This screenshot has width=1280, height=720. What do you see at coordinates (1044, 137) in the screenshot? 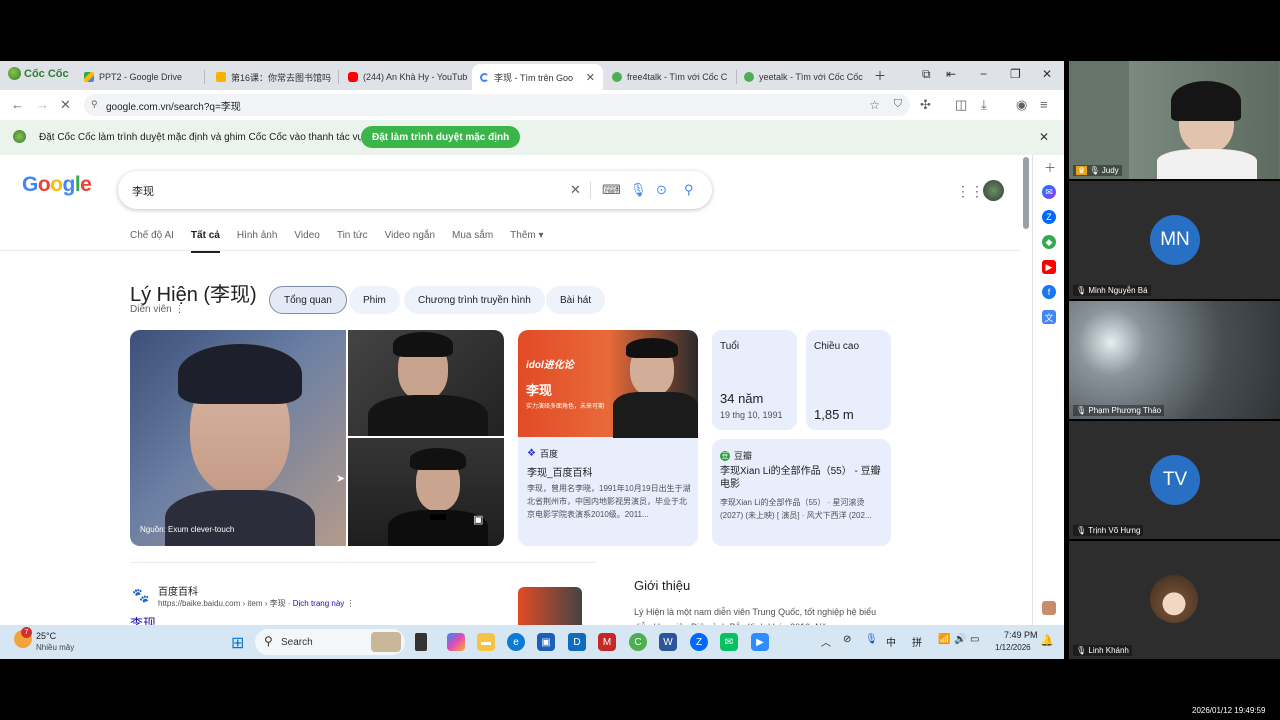
I see `close-infobar-icon: ✕` at bounding box center [1044, 137].